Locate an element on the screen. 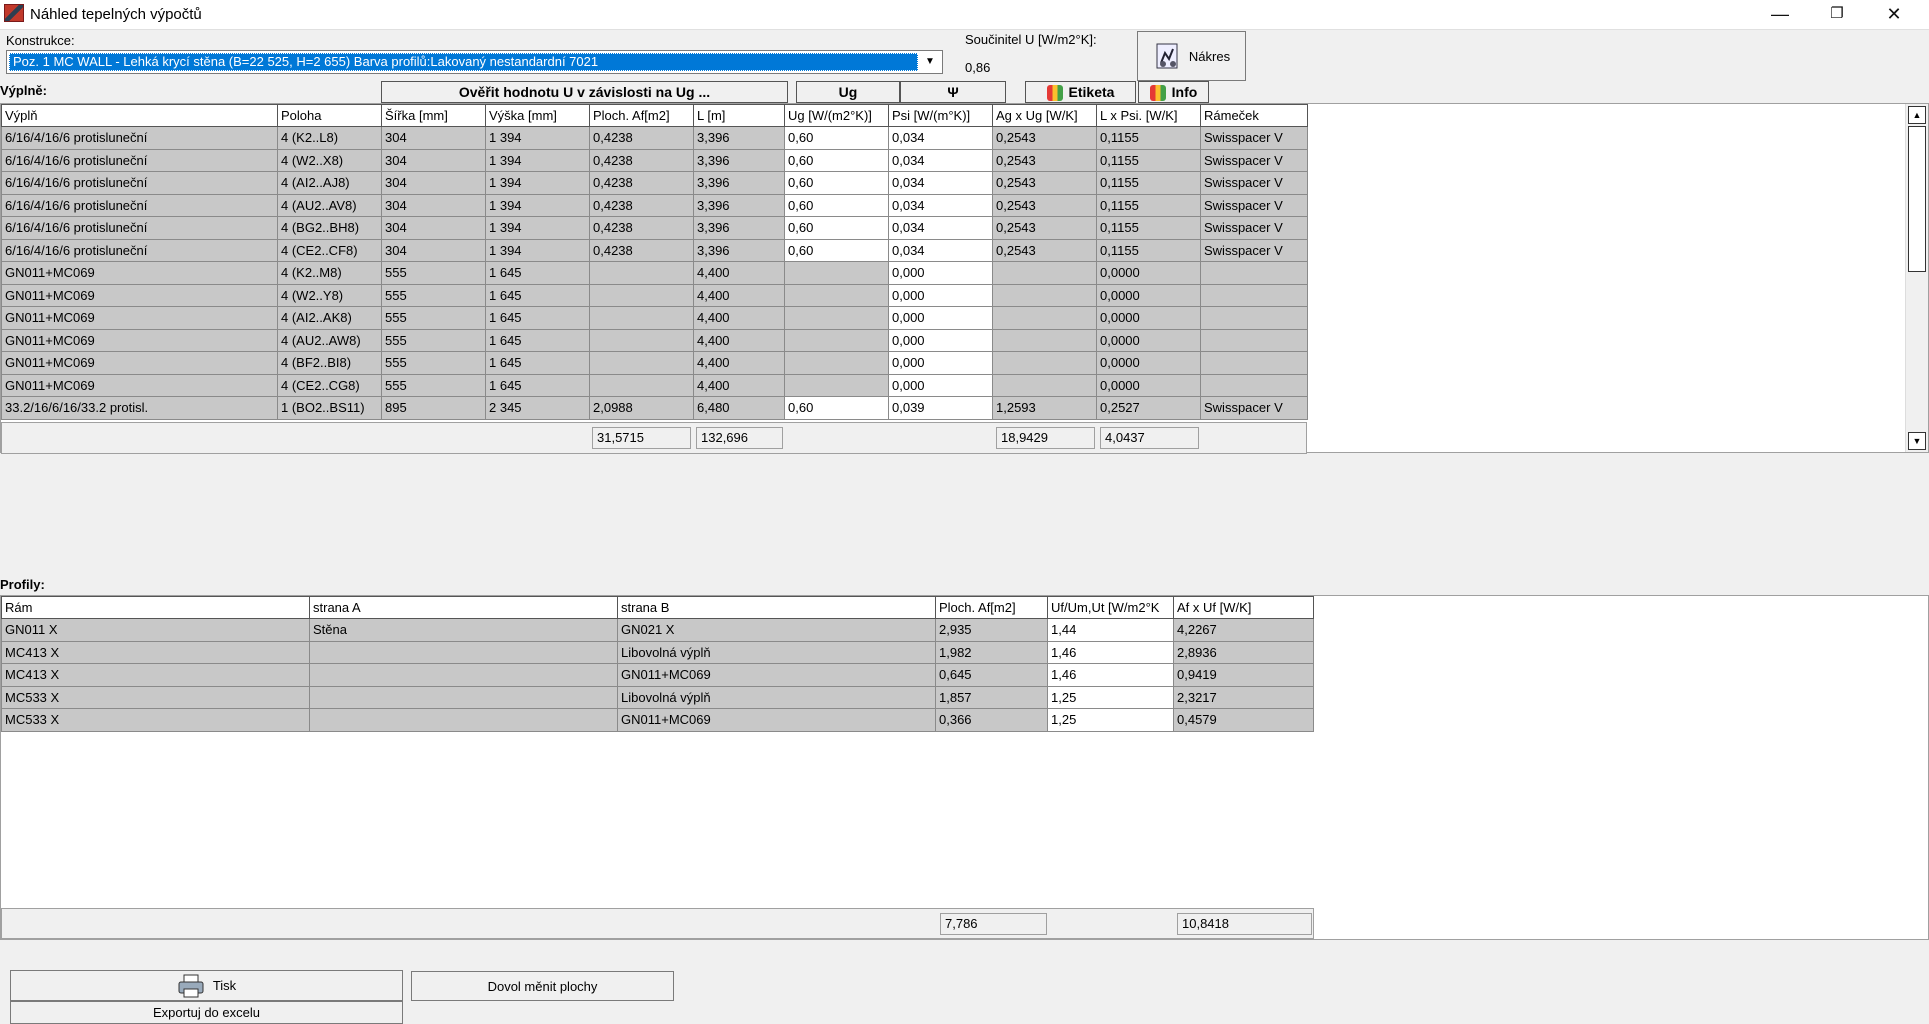 The height and width of the screenshot is (1024, 1929). profiles-row: GN011 X Stěna GN021 X 2,935 1,44 4,2267 is located at coordinates (657, 630).